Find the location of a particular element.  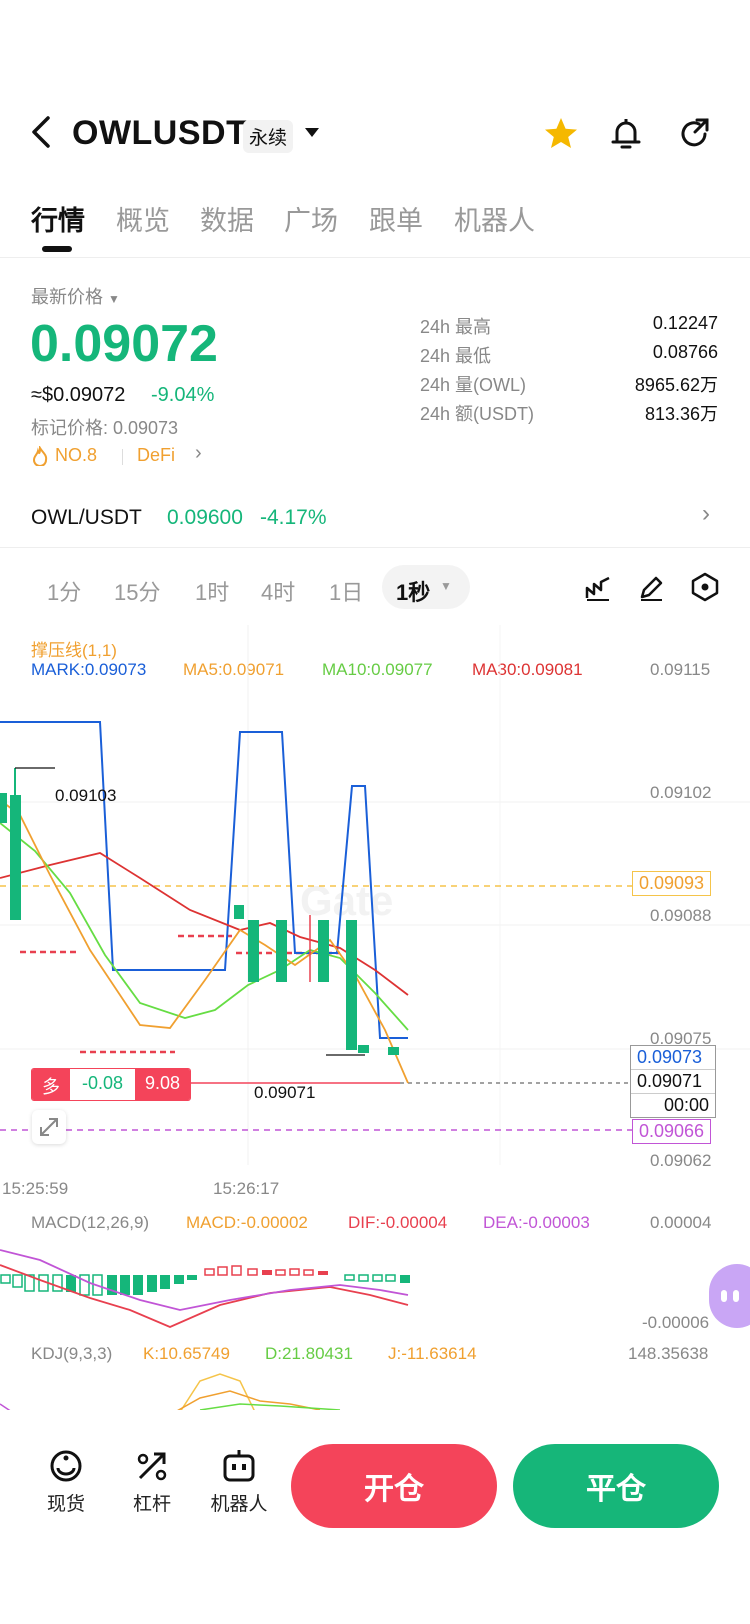

stat-high-label: 24h 最高 is located at coordinates (456, 327).